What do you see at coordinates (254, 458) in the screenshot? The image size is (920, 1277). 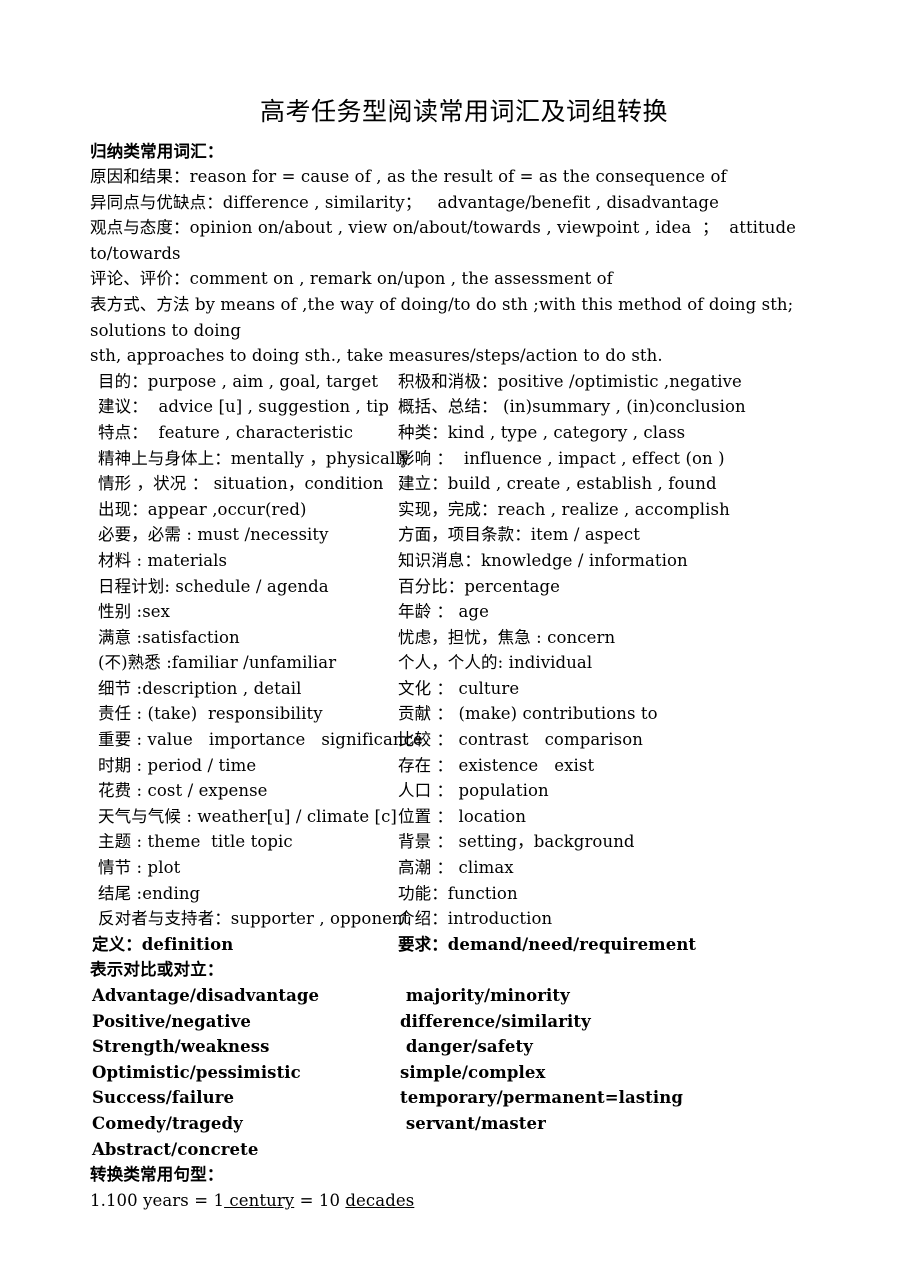 I see `vocab-left-cell: 精神上与身体上：mentally ，physically` at bounding box center [254, 458].